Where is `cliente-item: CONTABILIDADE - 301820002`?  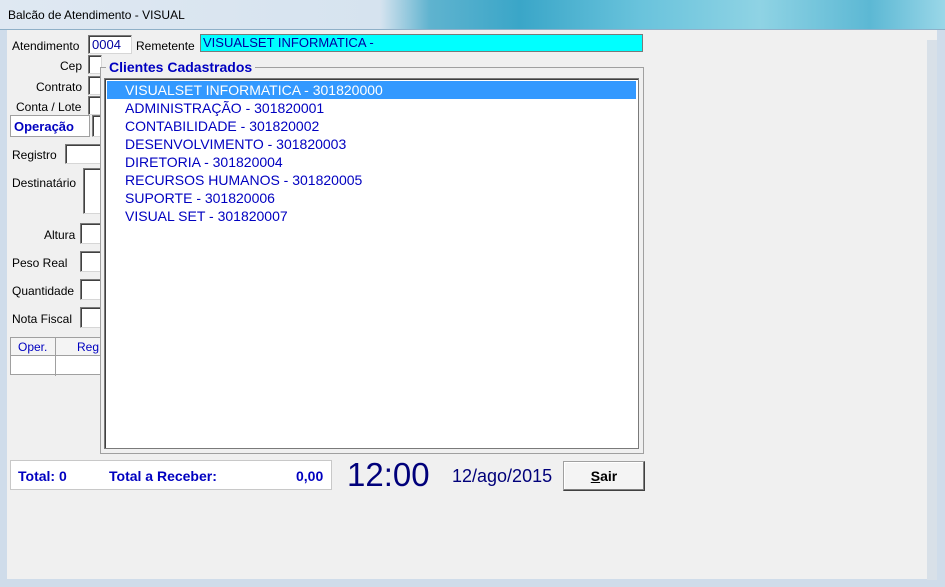
cliente-item: CONTABILIDADE - 301820002 is located at coordinates (371, 126).